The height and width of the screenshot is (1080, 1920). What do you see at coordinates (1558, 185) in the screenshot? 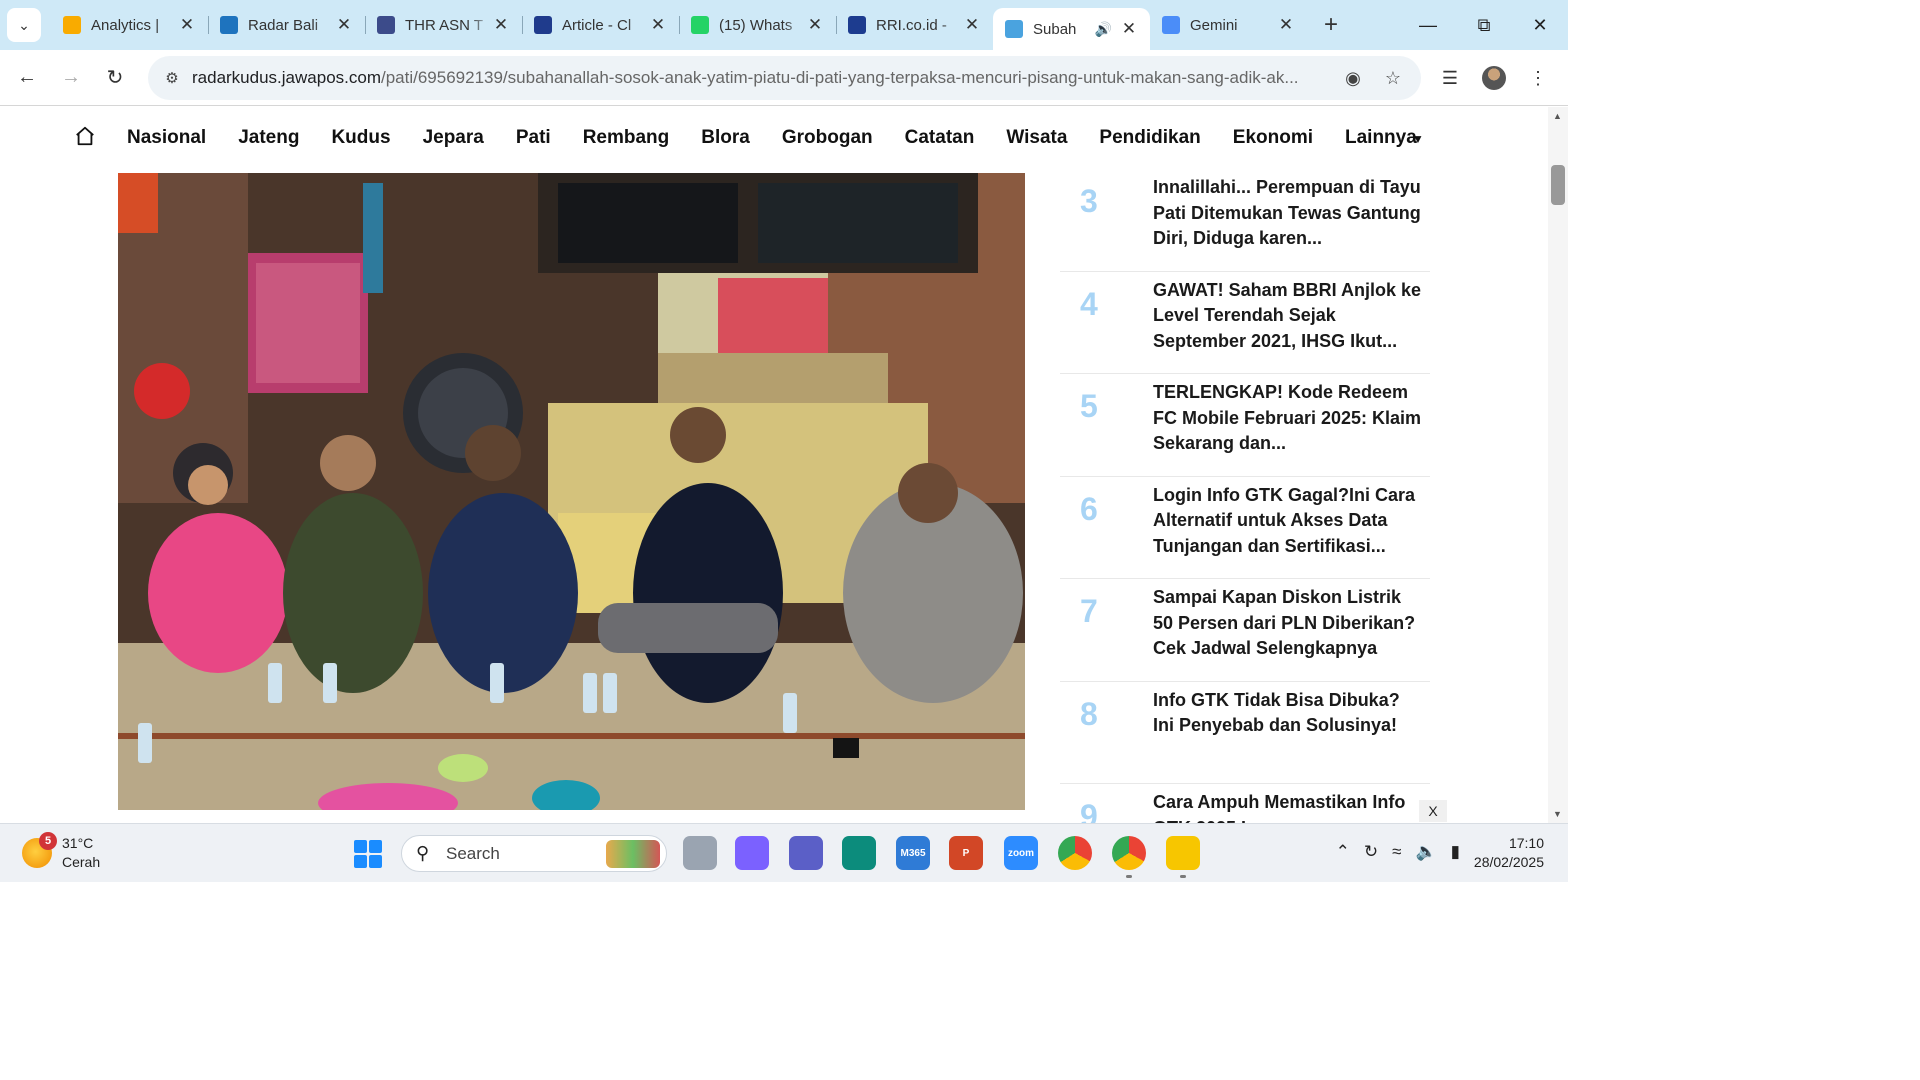
I see `scrollbar-thumb` at bounding box center [1558, 185].